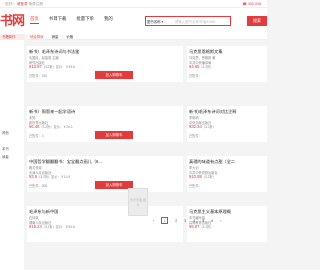 Image resolution: width=320 pixels, height=270 pixels. What do you see at coordinates (52, 66) in the screenshot?
I see `product-price: ¥13.87（3.2折）定价：￥49.8` at bounding box center [52, 66].